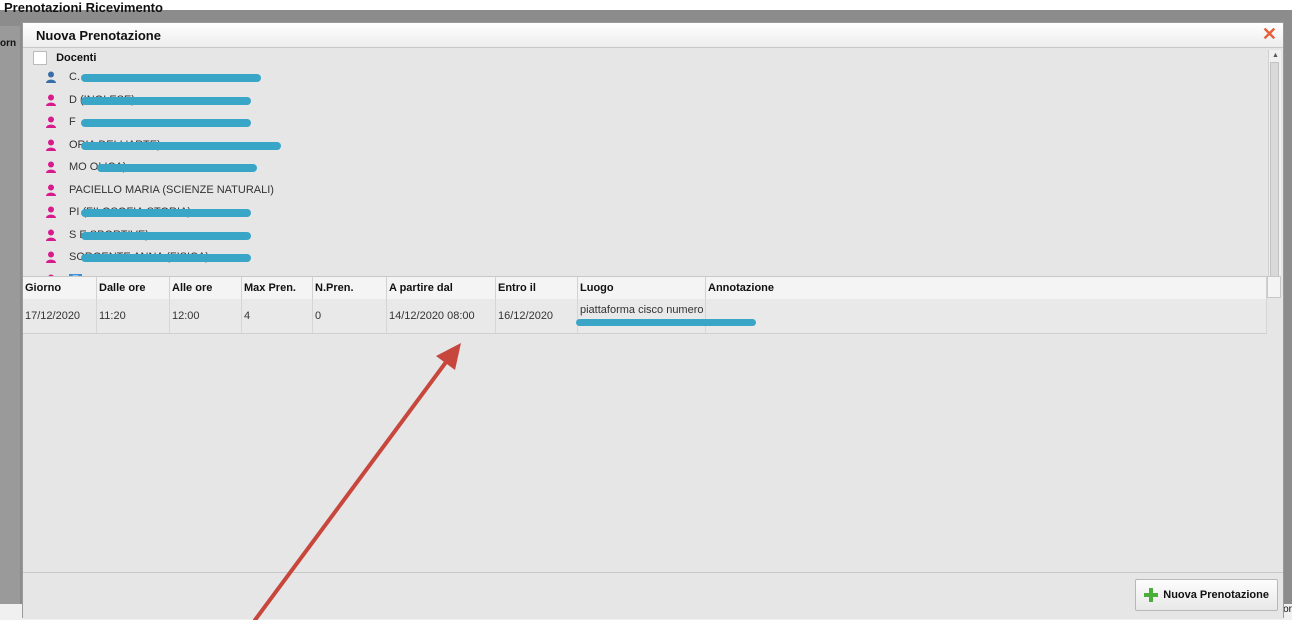 This screenshot has height=620, width=1292. Describe the element at coordinates (1216, 595) in the screenshot. I see `new-booking-button-label: Nuova Prenotazione` at that location.